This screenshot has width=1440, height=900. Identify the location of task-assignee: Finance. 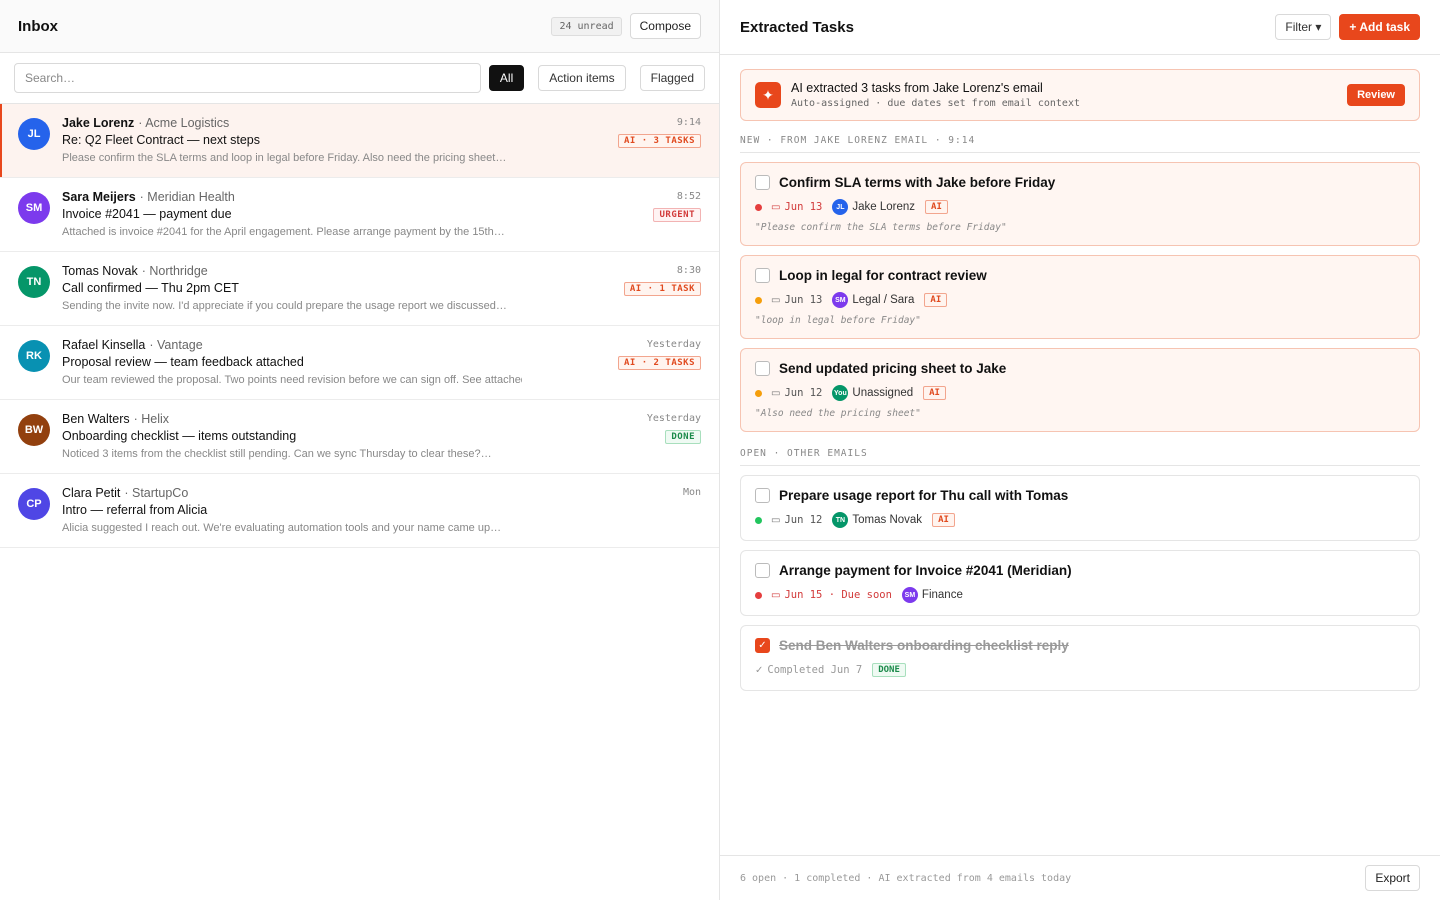
(942, 595).